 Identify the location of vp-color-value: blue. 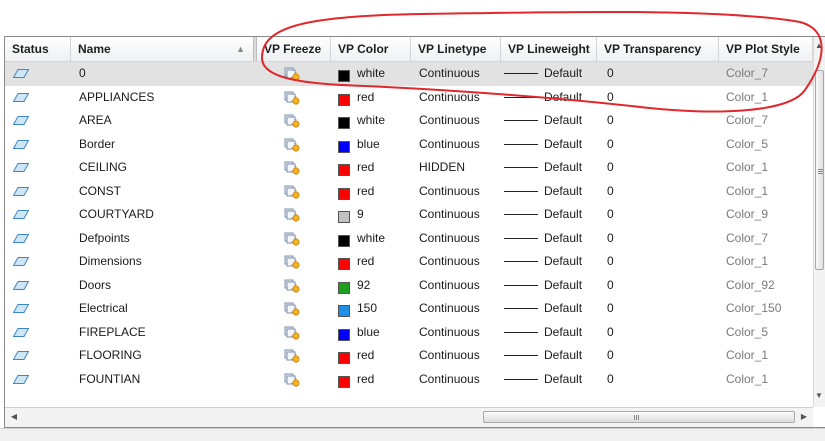
(382, 333).